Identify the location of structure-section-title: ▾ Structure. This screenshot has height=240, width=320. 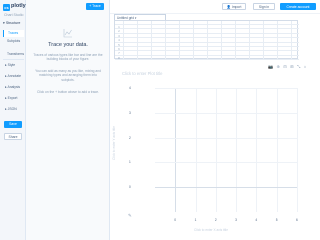
(14, 23).